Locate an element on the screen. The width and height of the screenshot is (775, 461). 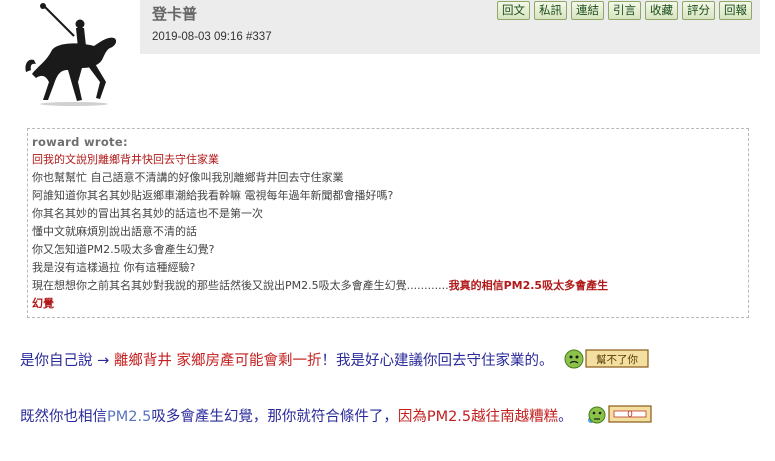
reply-text: ！我是好心建議你回去守住家業的。 is located at coordinates (437, 361).